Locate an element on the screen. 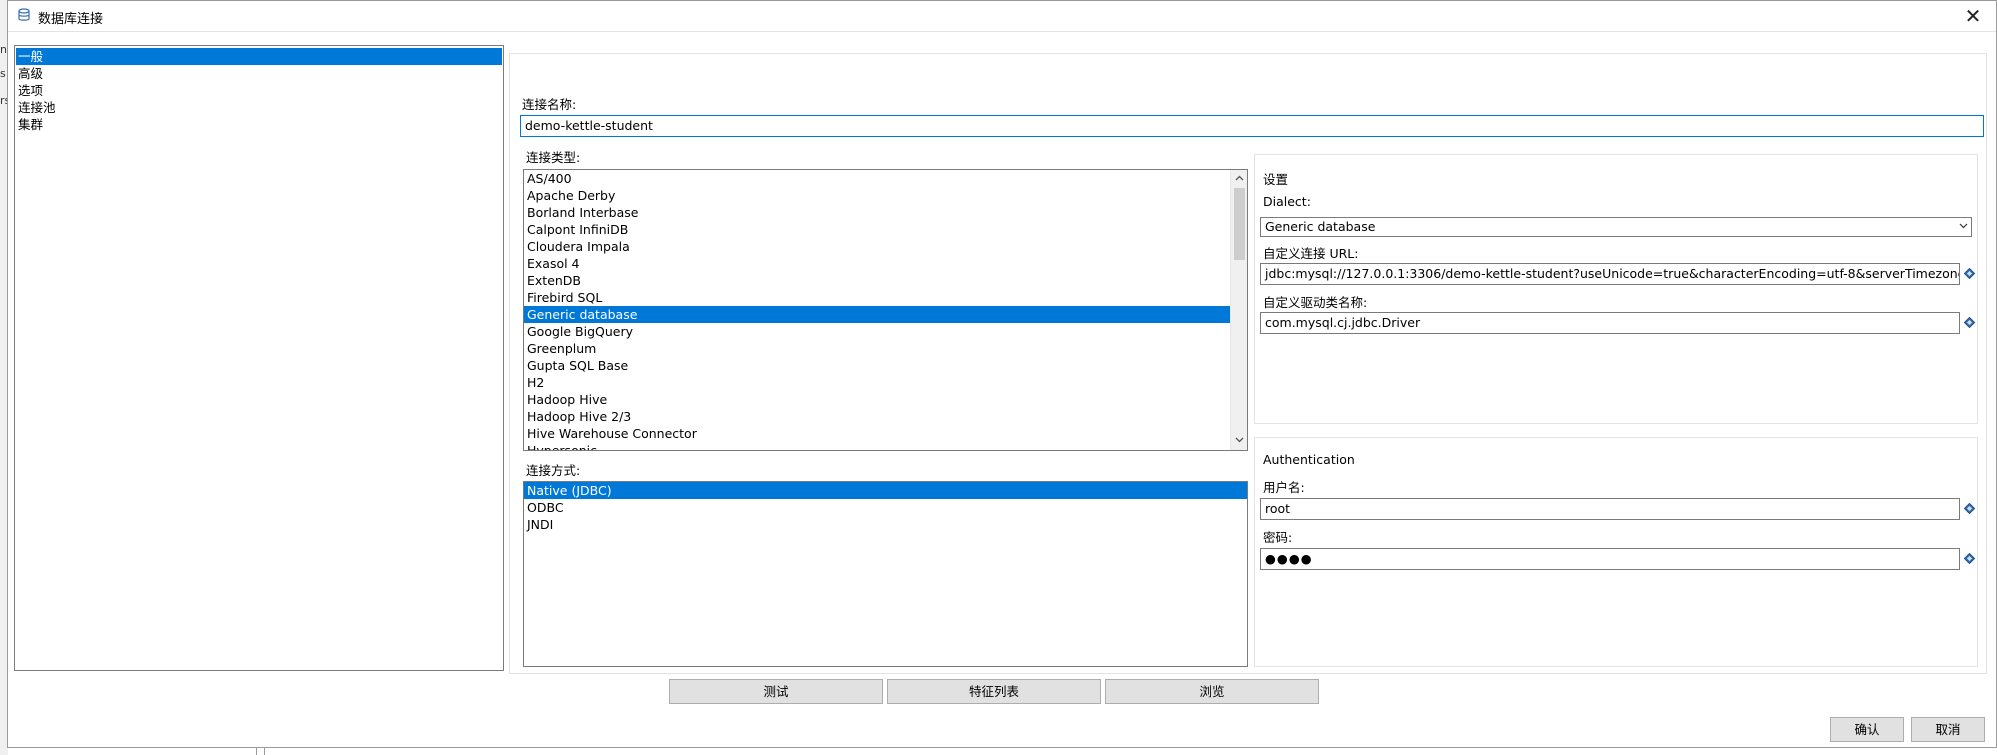 This screenshot has height=755, width=1997. access-method-list: Native (JDBC) ODBC JNDI is located at coordinates (885, 574).